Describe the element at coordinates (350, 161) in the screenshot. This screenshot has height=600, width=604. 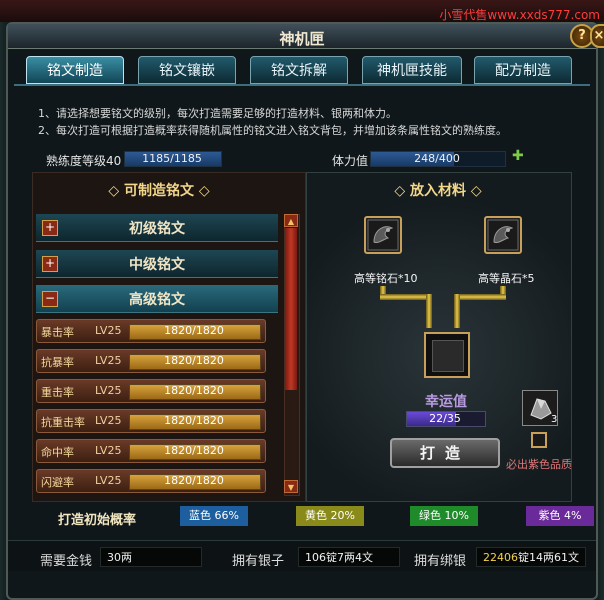
I see `stamina-label: 体力值` at that location.